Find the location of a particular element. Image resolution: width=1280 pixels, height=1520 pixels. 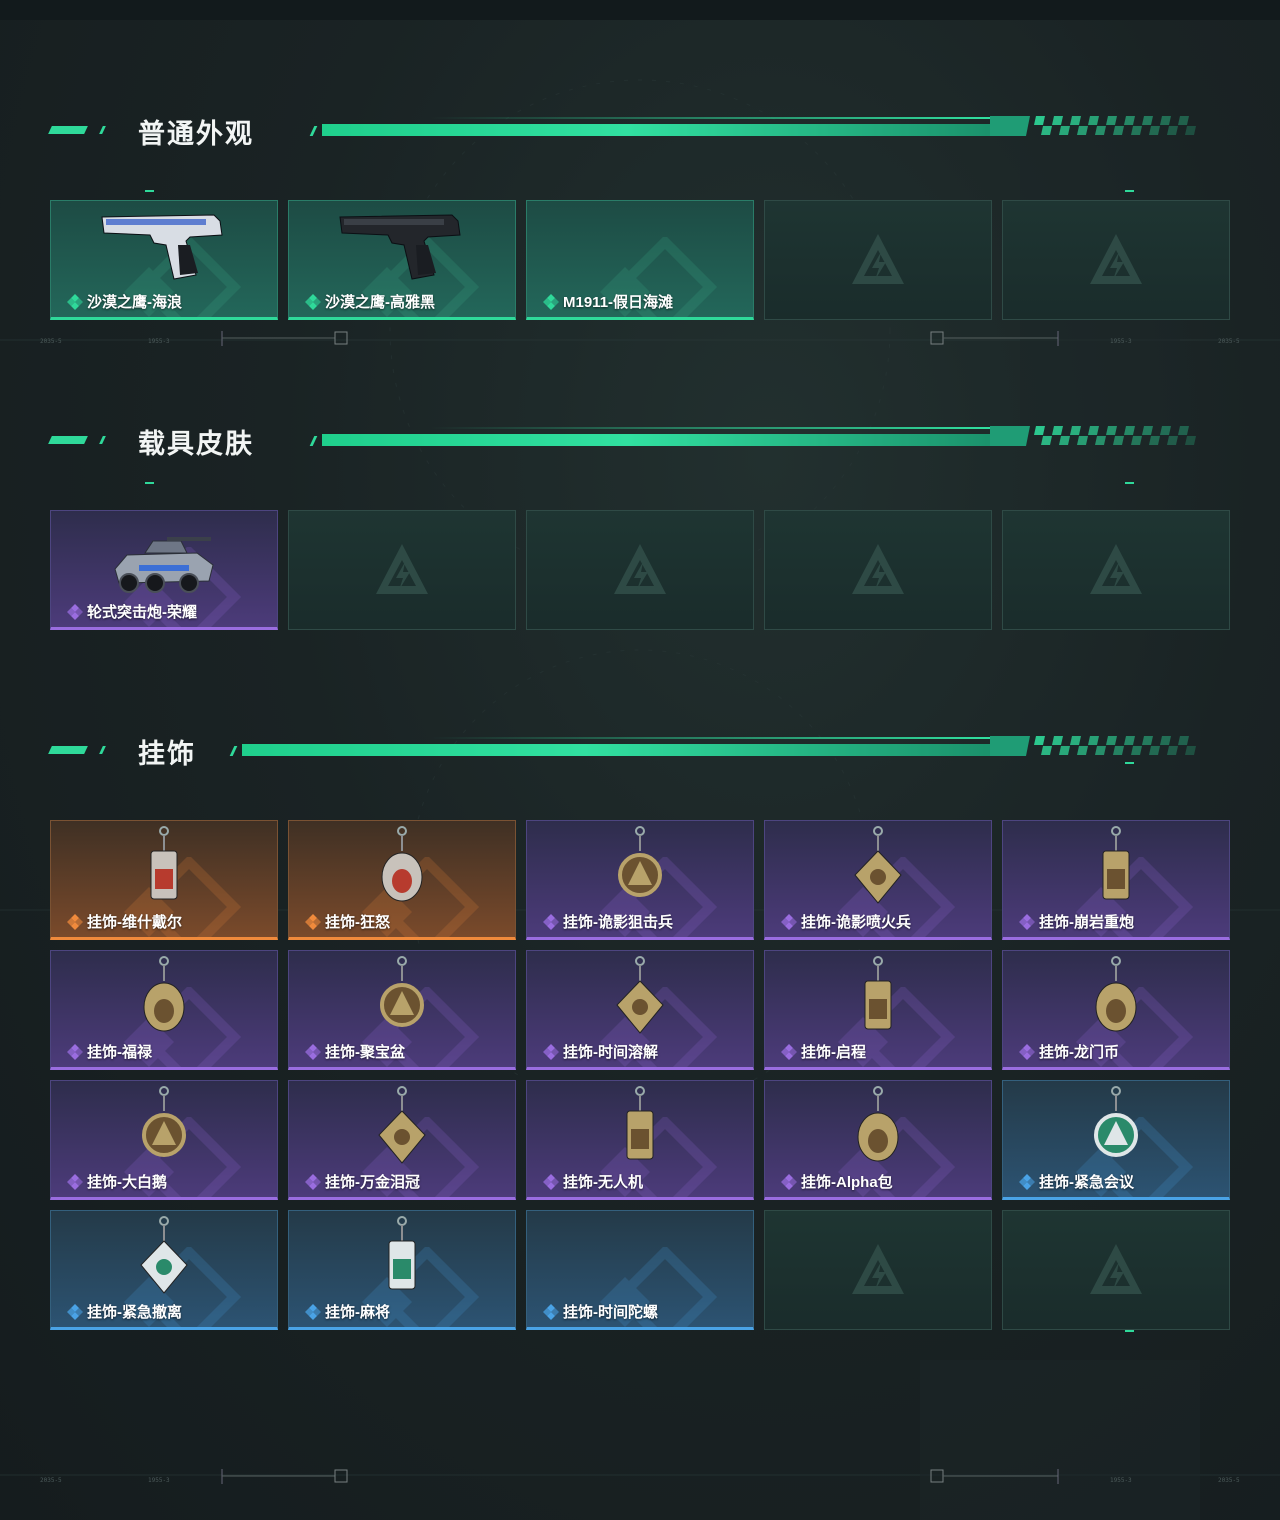

item-label-row: 挂饰-龙门币 is located at coordinates (1069, 1051).